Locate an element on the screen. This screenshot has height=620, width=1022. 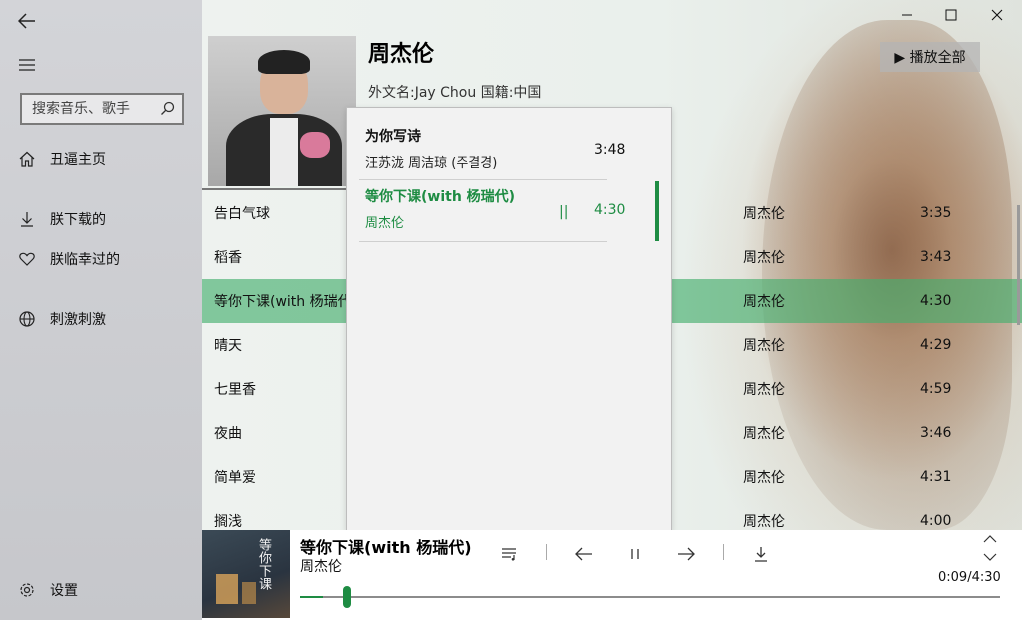
close-icon is located at coordinates (997, 15).